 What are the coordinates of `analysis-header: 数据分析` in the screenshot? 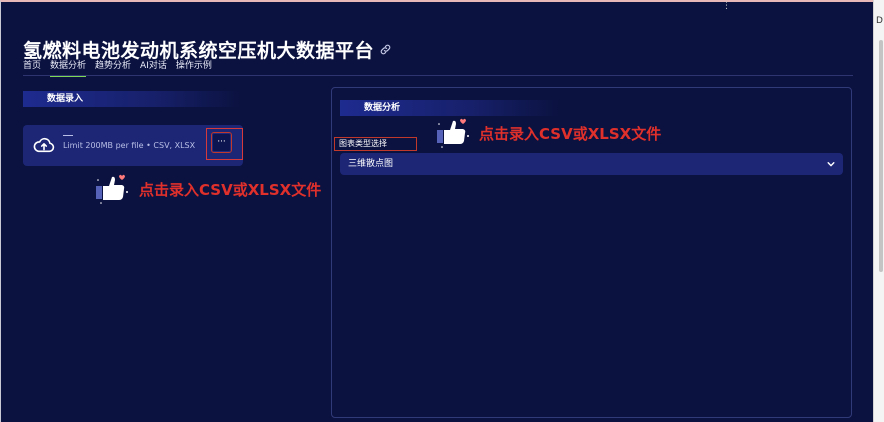 It's located at (450, 108).